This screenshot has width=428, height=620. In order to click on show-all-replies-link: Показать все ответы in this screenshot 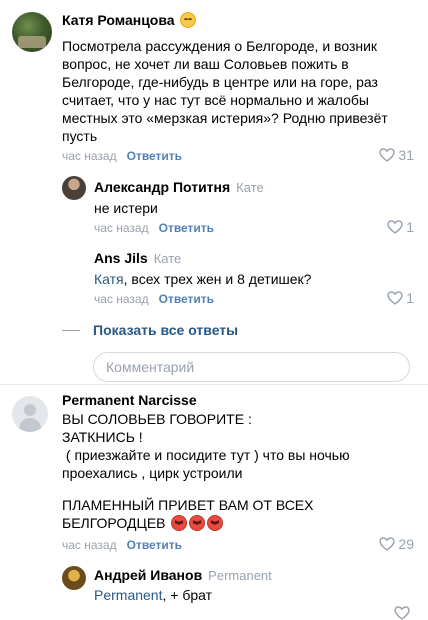, I will do `click(165, 330)`.